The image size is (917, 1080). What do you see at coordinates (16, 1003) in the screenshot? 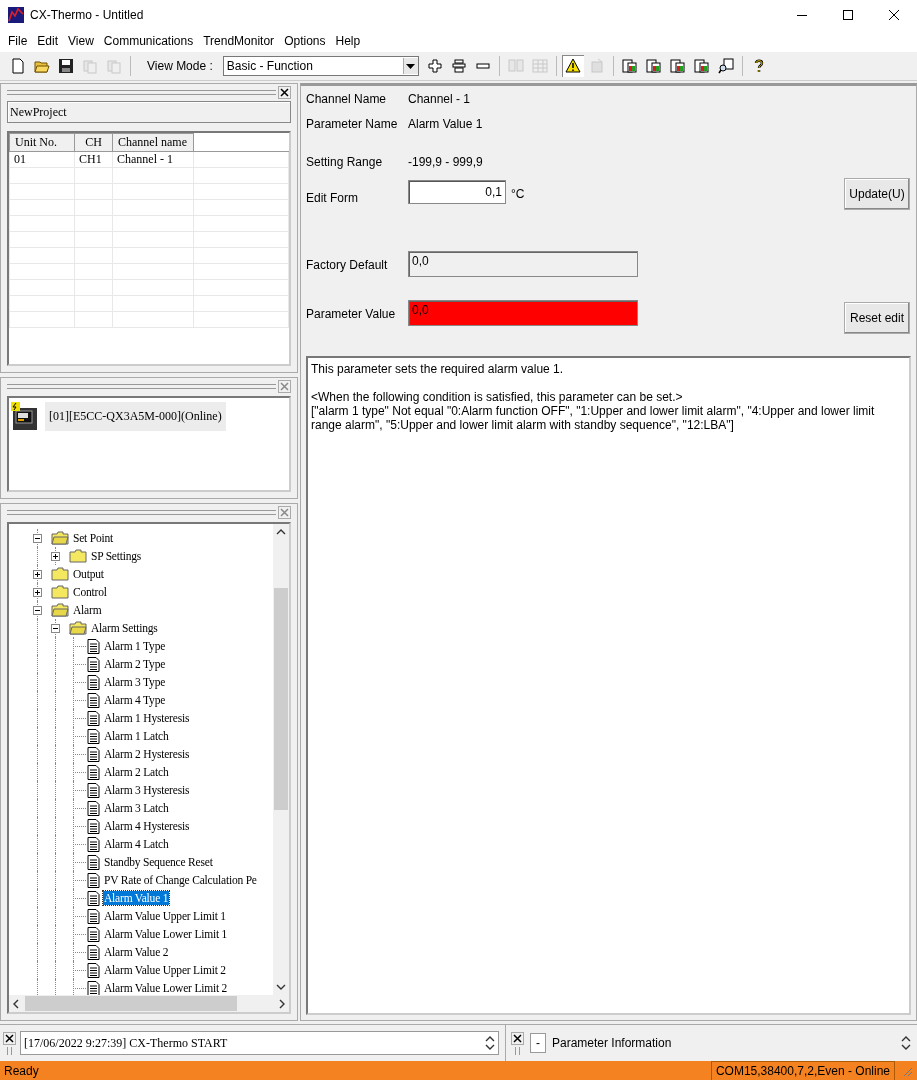
I see `scroll-left-icon` at bounding box center [16, 1003].